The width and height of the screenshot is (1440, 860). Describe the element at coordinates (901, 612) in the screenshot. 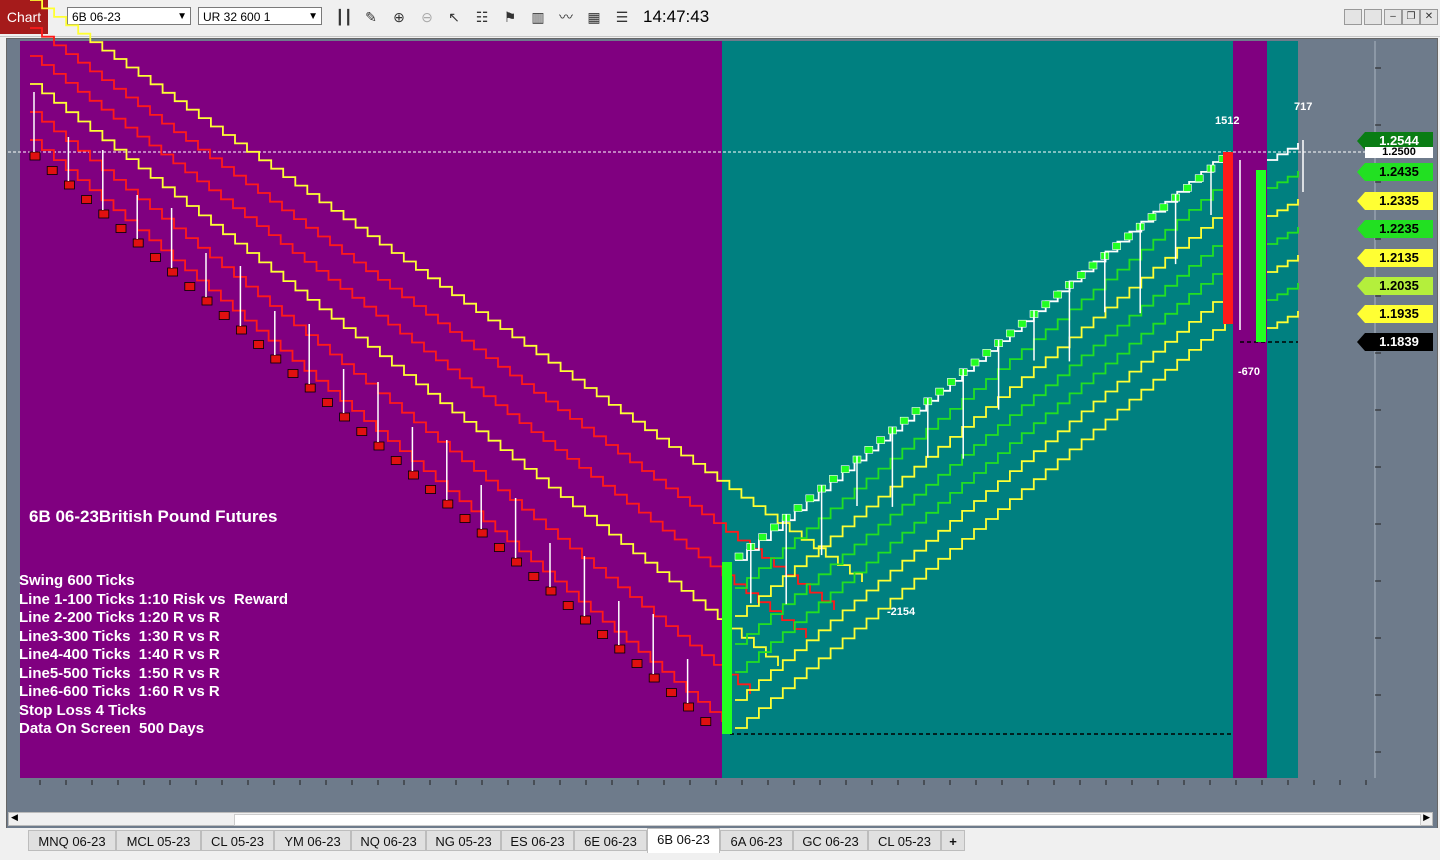

I see `swing-label: -2154` at that location.